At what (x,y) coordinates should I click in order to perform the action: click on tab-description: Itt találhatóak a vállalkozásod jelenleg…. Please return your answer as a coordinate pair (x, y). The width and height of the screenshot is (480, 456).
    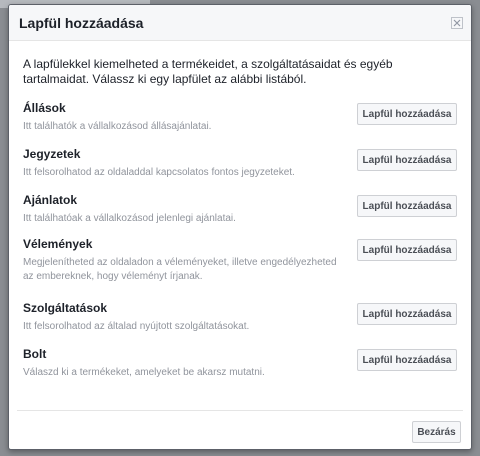
    Looking at the image, I should click on (129, 218).